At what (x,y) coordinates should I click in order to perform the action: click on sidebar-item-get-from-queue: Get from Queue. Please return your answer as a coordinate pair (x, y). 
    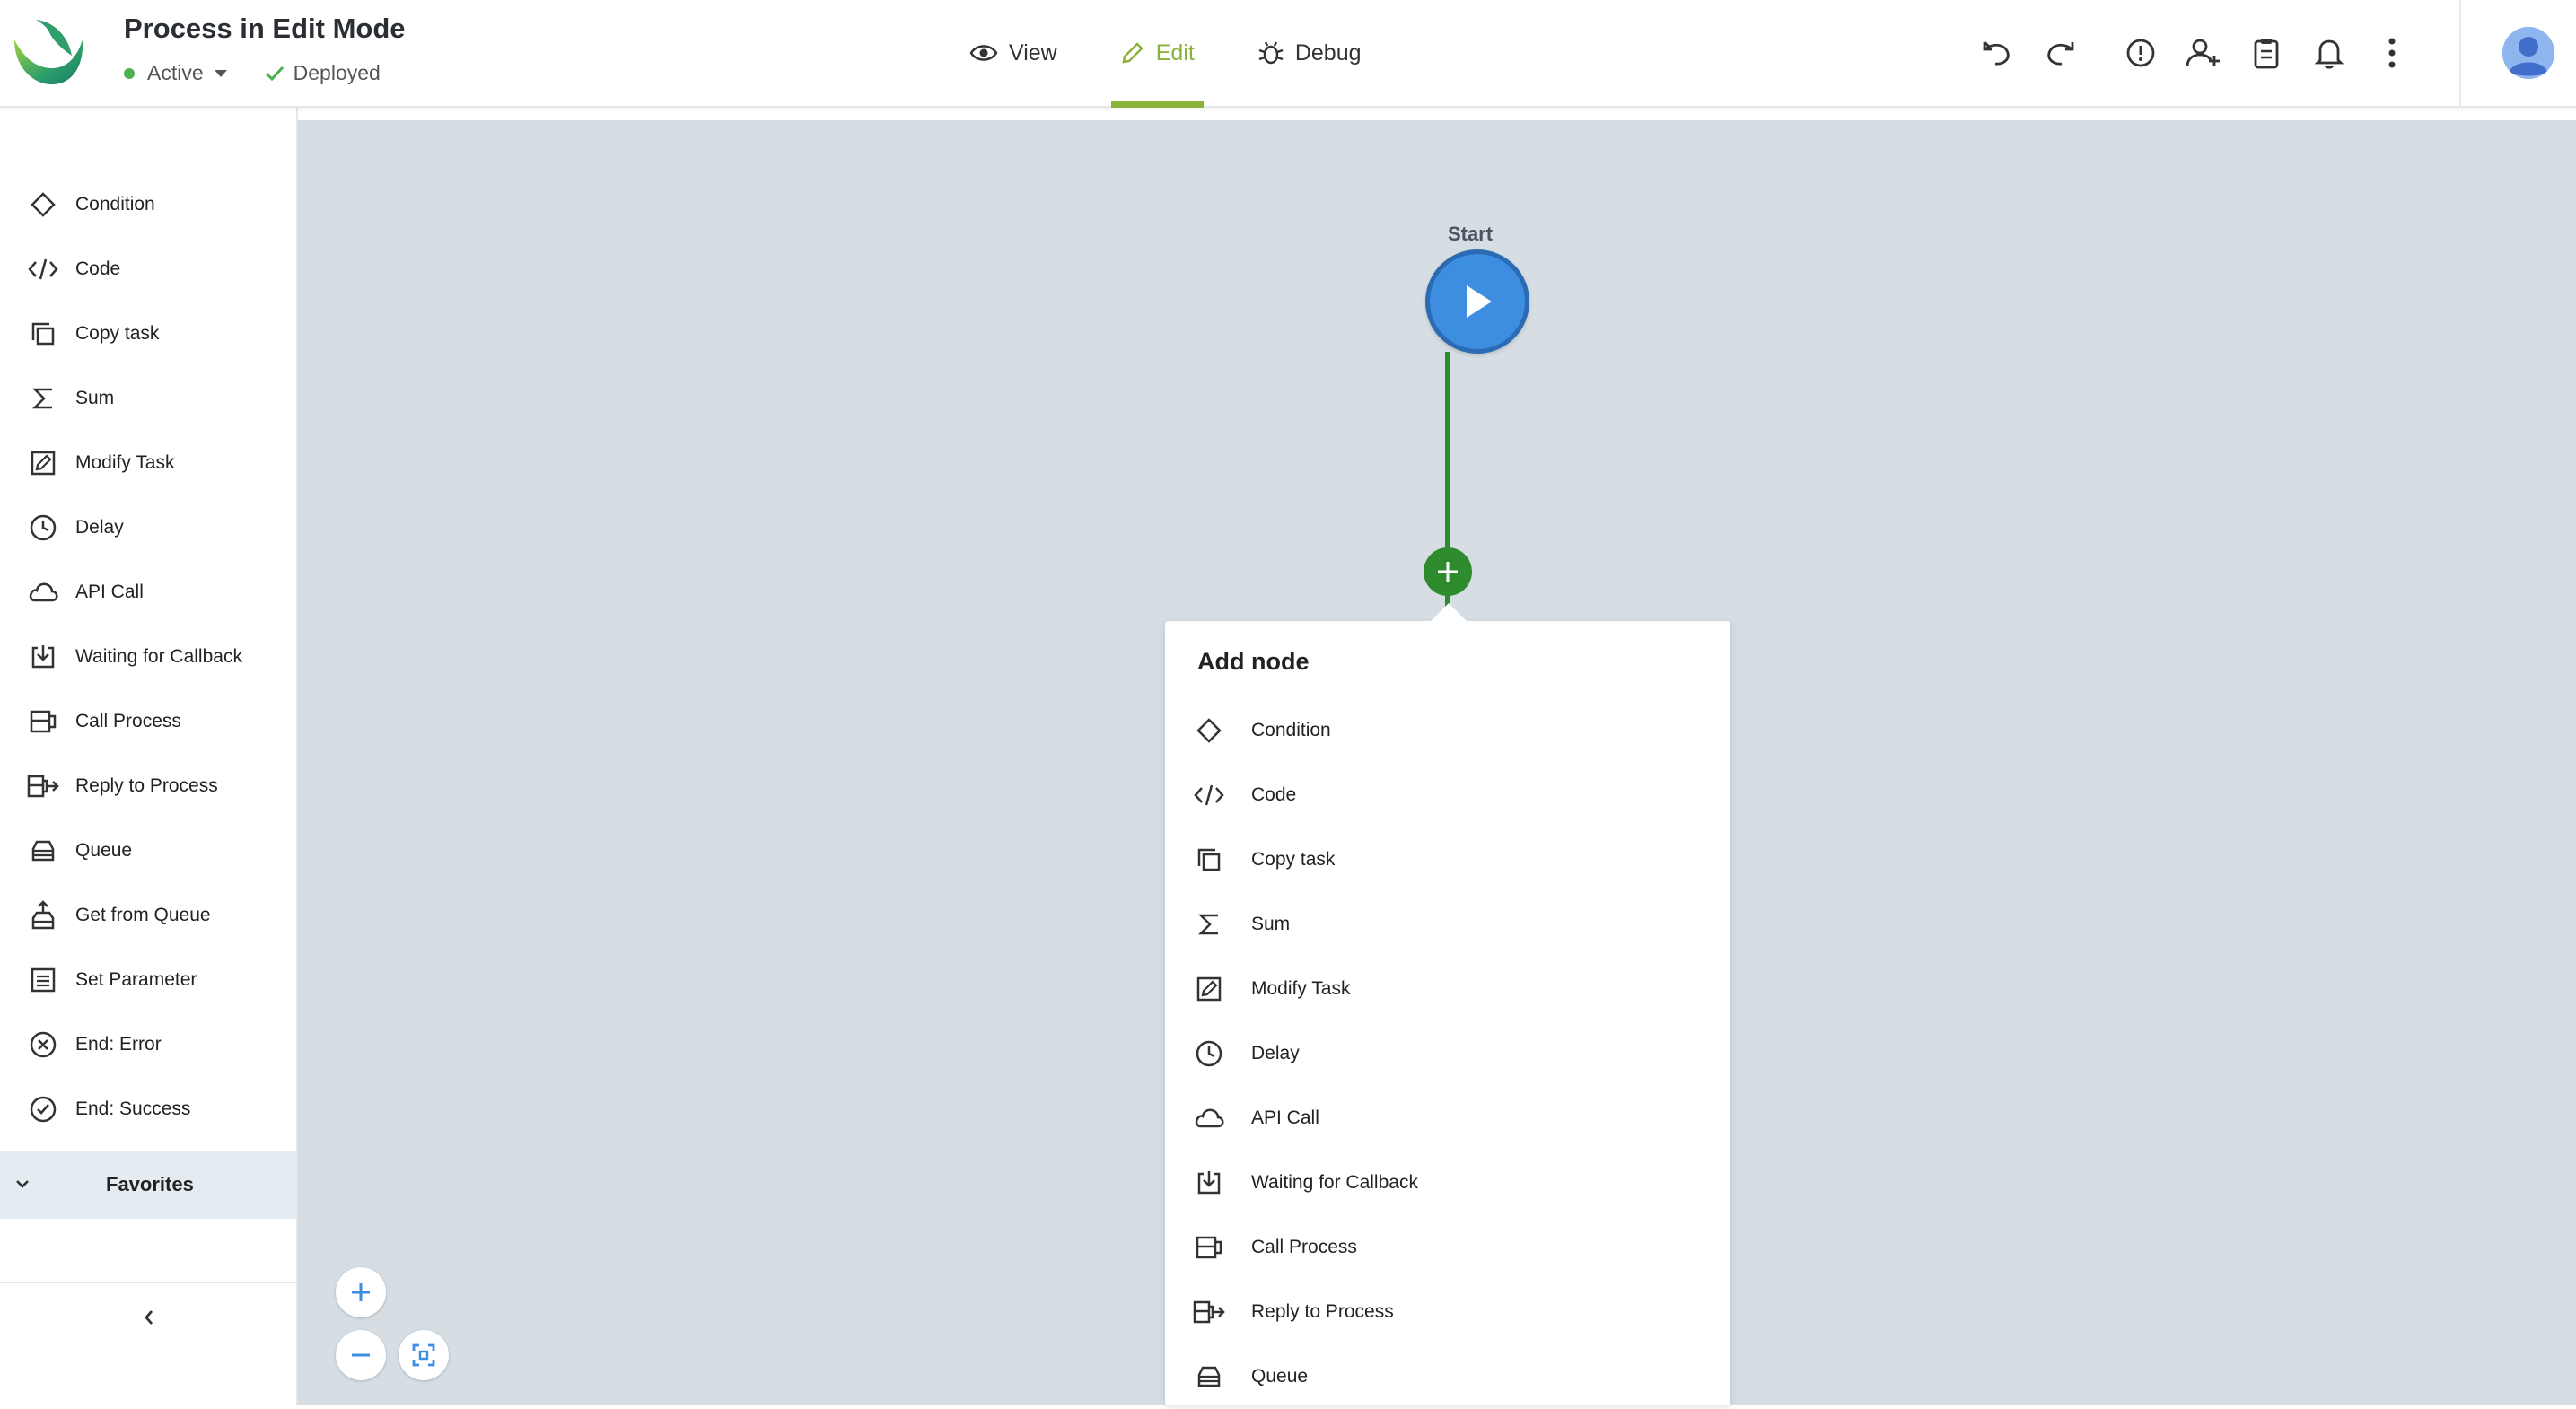
    Looking at the image, I should click on (148, 915).